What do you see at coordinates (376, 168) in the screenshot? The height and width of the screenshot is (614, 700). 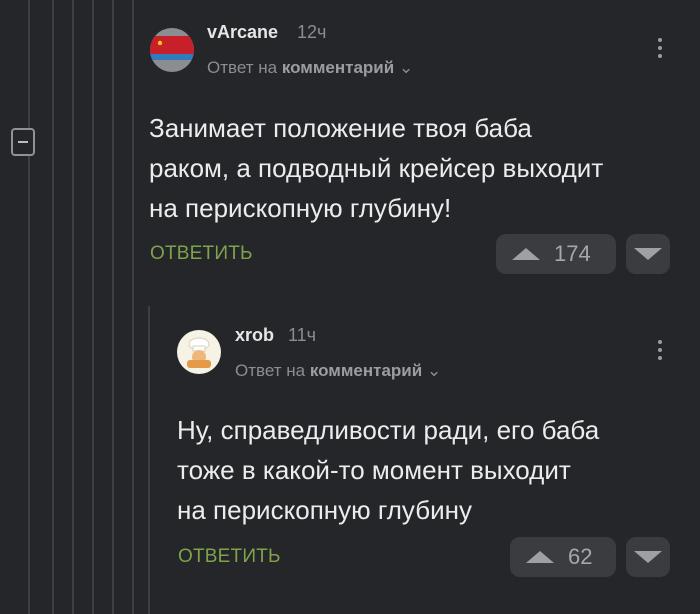 I see `comment-text-line: раком, а подводный крейсер выходит` at bounding box center [376, 168].